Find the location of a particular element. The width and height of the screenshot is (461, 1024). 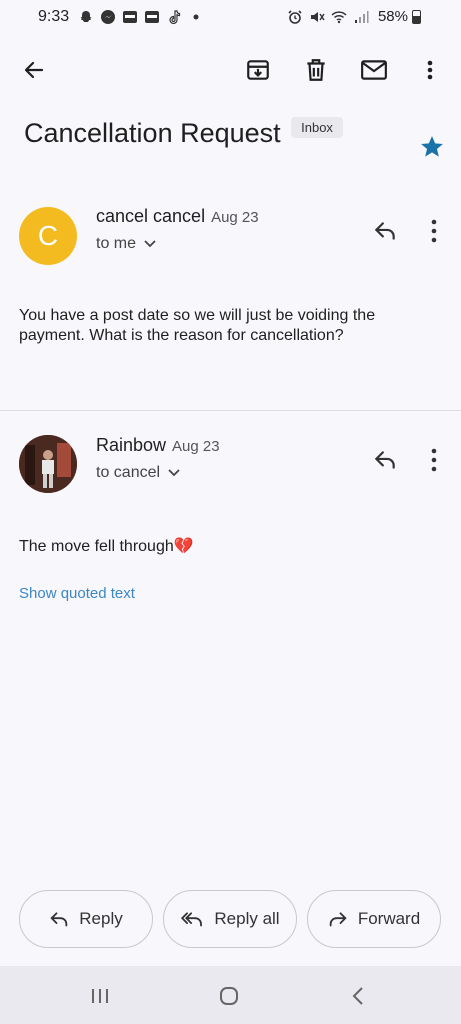

sender-line: Rainbow Aug 23 is located at coordinates (158, 445).